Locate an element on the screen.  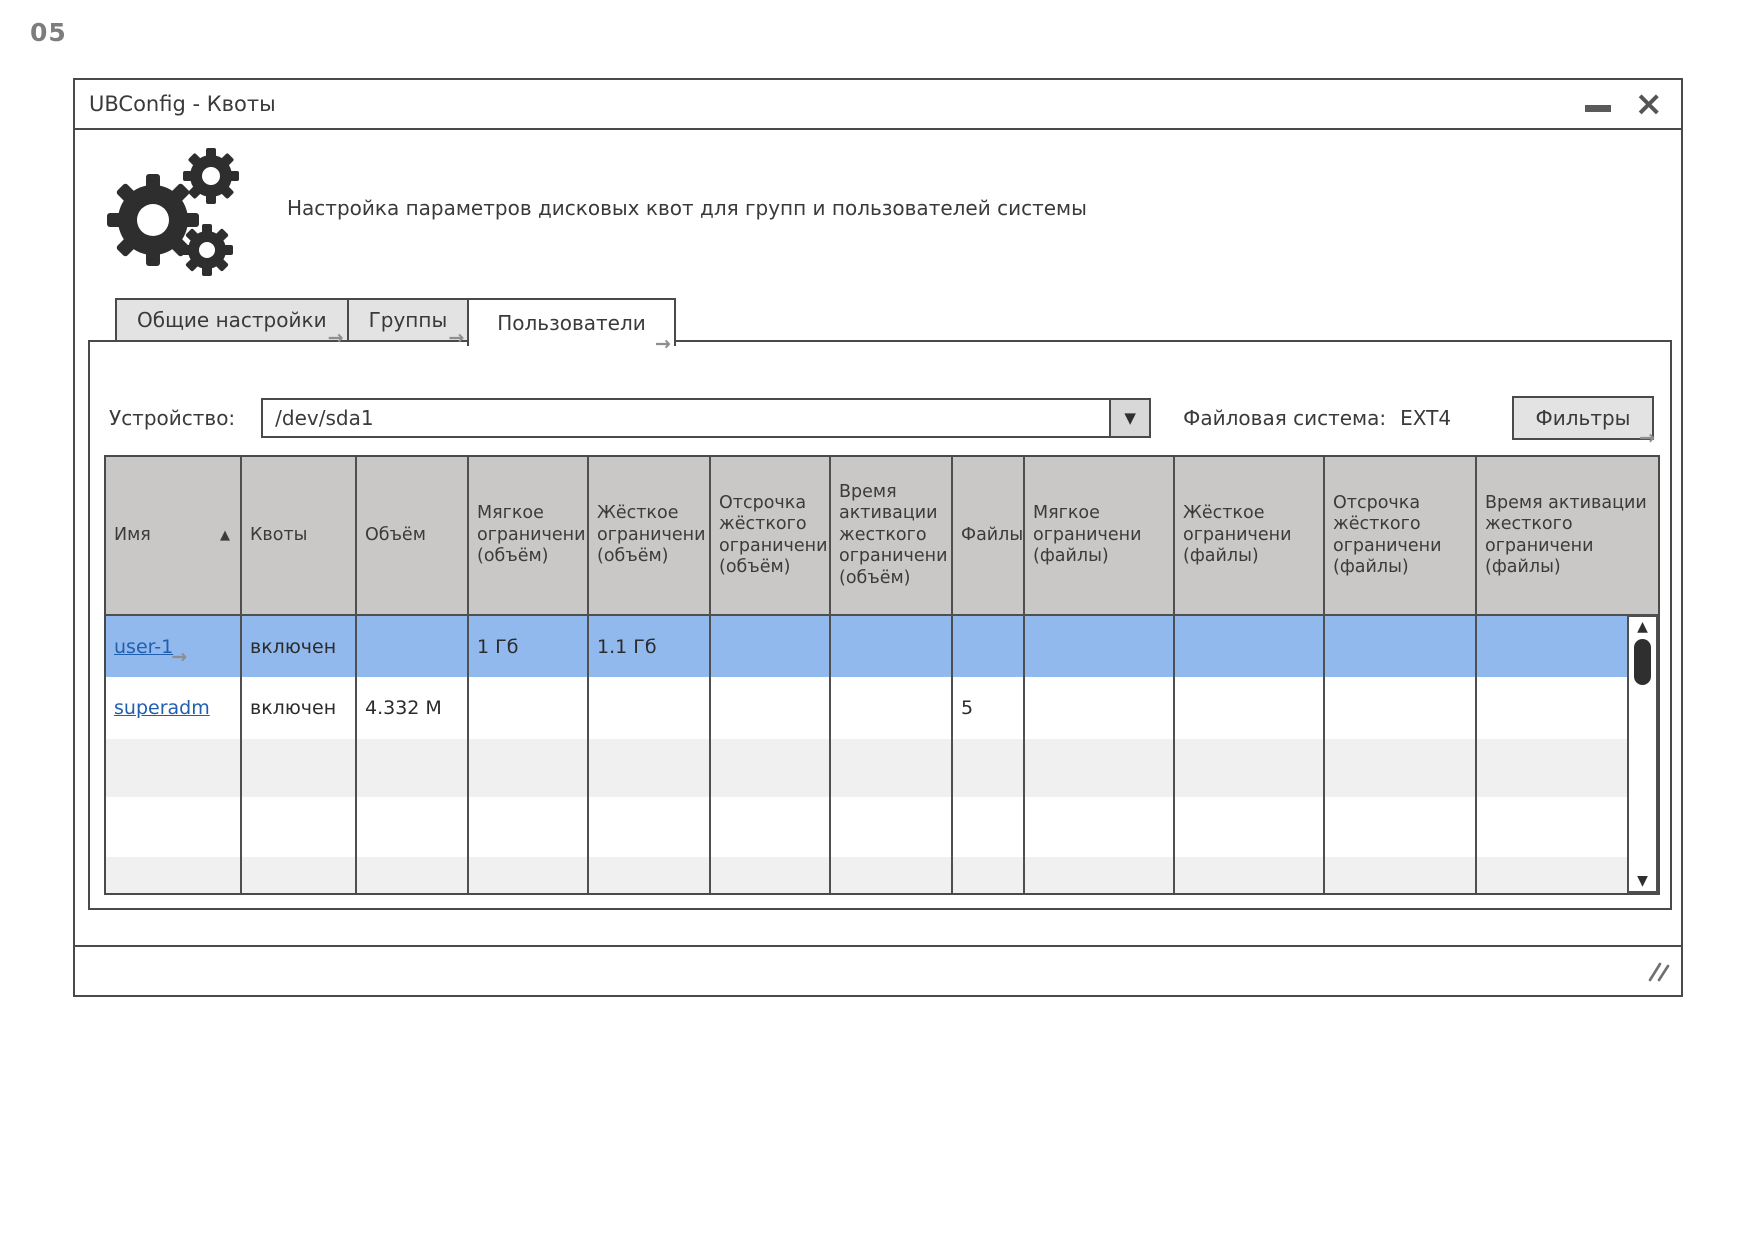
vertical-scrollbar: ▲ ▼ is located at coordinates (1642, 754).